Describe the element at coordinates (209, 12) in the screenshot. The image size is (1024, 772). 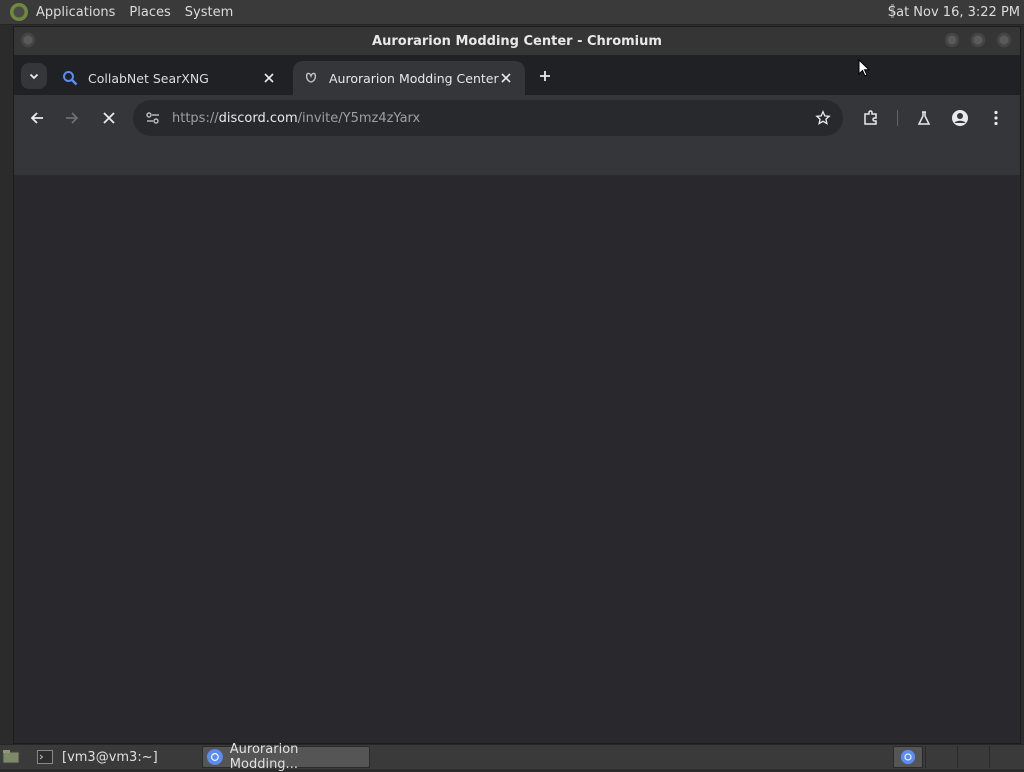
I see `system-menu: System` at that location.